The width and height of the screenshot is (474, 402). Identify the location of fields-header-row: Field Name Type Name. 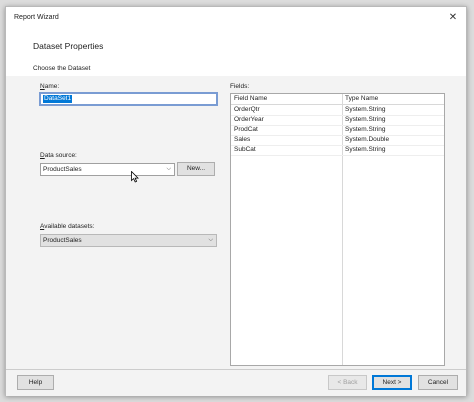
(337, 99).